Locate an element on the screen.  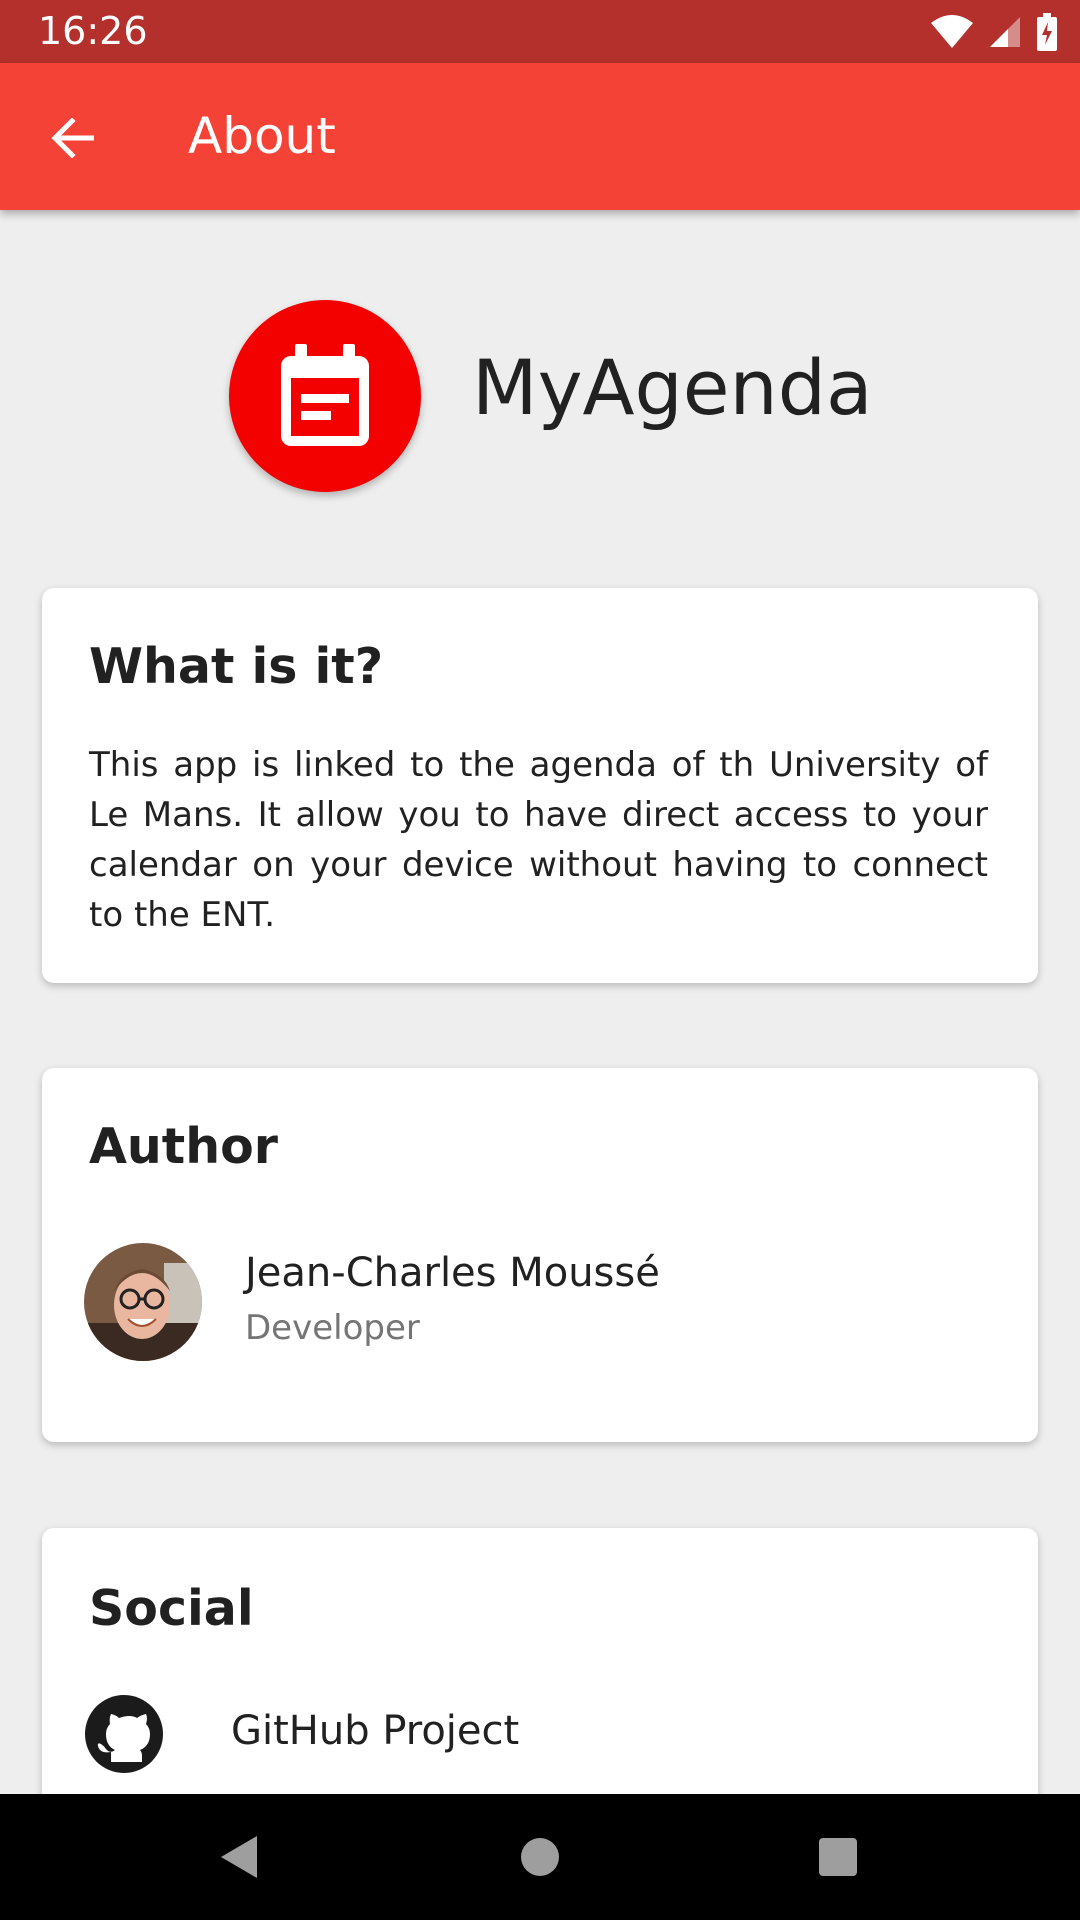
nav-home-button is located at coordinates (540, 1857).